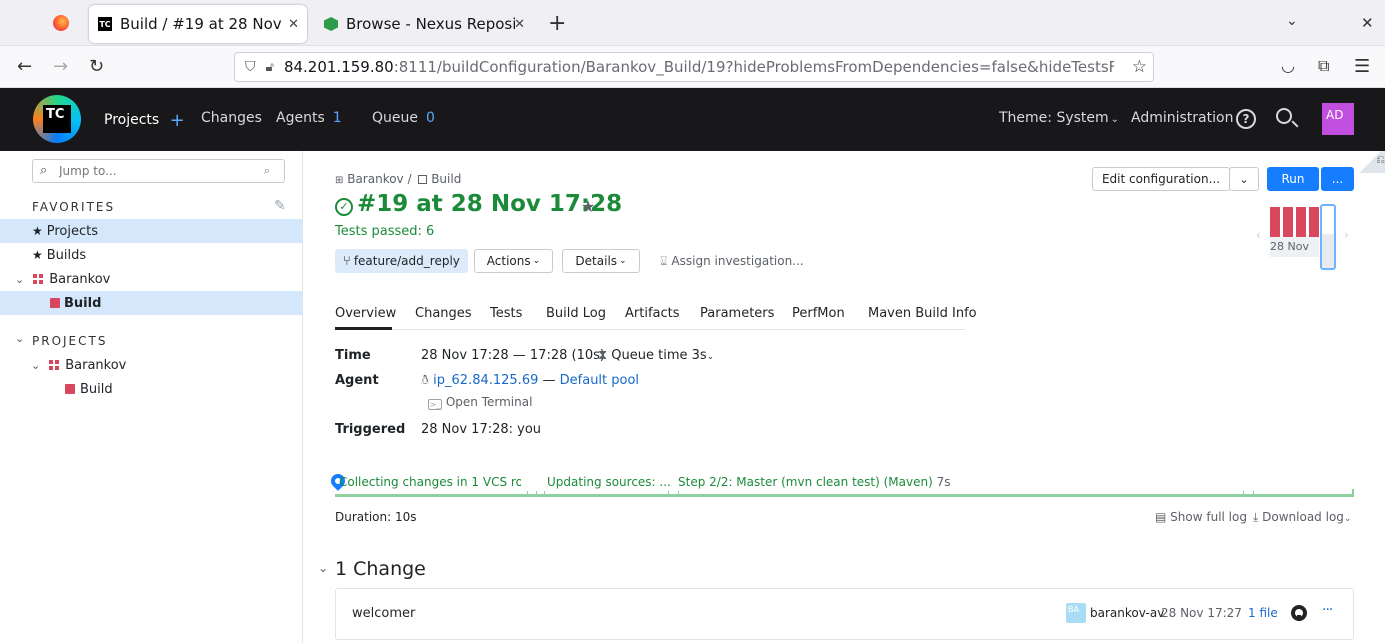 Image resolution: width=1385 pixels, height=643 pixels. Describe the element at coordinates (1328, 237) in the screenshot. I see `history-bar-current` at that location.